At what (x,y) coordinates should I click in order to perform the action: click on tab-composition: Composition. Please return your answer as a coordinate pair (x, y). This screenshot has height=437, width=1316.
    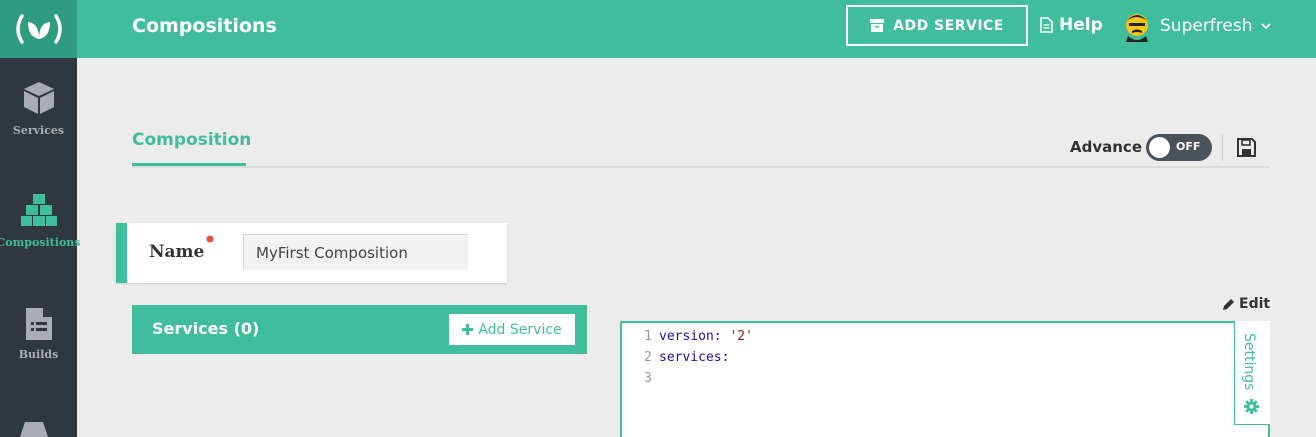
    Looking at the image, I should click on (191, 140).